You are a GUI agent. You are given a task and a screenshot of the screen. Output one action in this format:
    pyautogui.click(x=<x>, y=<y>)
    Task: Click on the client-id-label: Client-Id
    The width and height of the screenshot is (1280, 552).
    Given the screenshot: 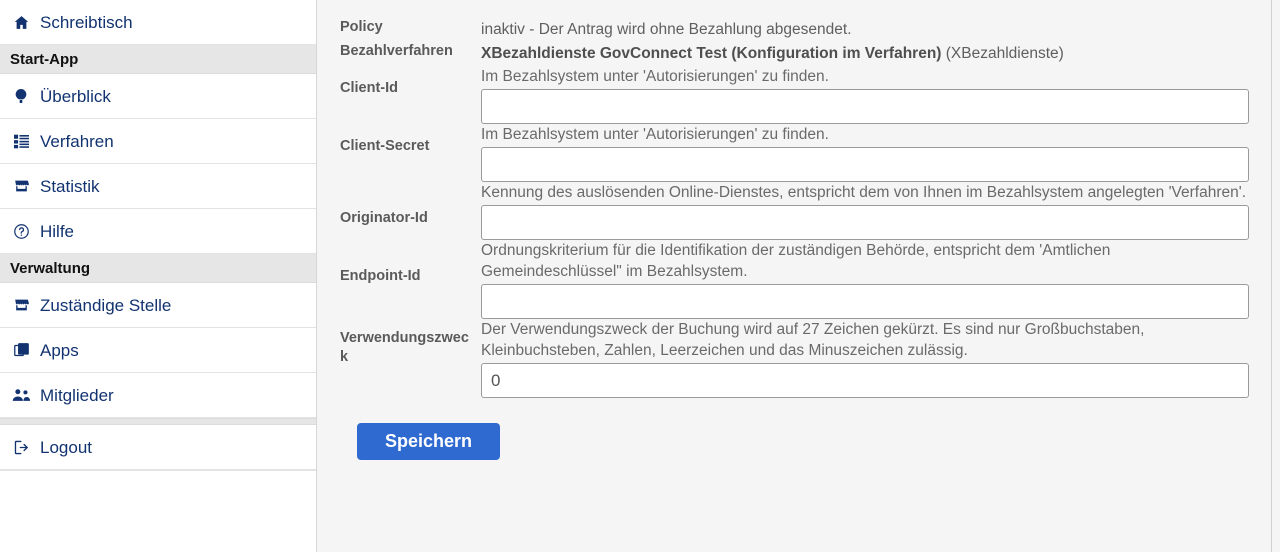 What is the action you would take?
    pyautogui.click(x=369, y=88)
    